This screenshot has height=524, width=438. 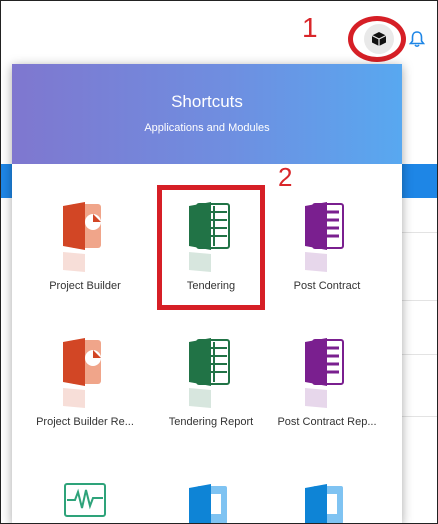 What do you see at coordinates (211, 247) in the screenshot?
I see `annotation-highlight-box` at bounding box center [211, 247].